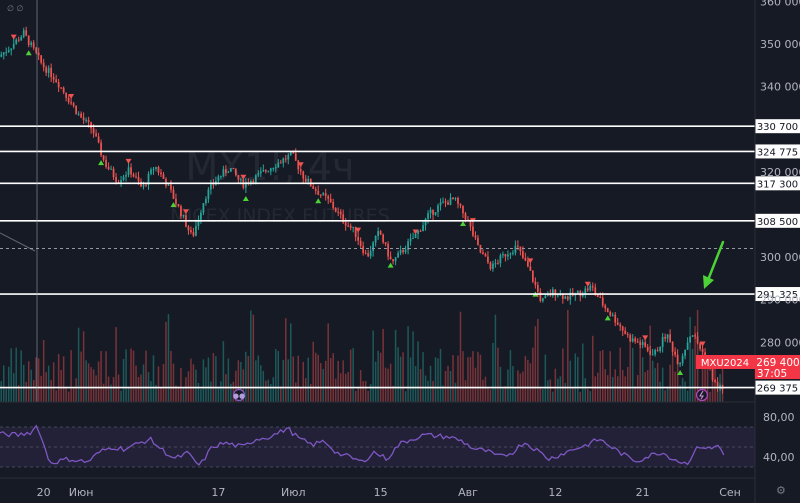 The width and height of the screenshot is (800, 503). I want to click on level-label: 308 500, so click(777, 222).